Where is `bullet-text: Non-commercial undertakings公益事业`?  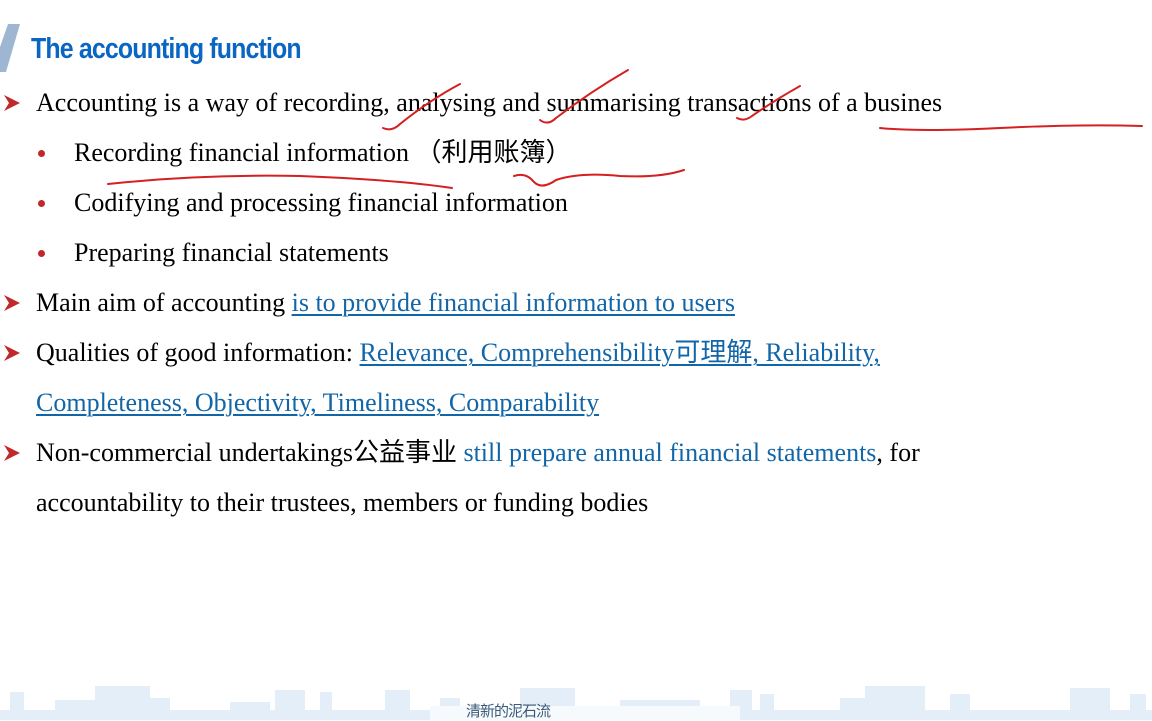 bullet-text: Non-commercial undertakings公益事业 is located at coordinates (250, 452).